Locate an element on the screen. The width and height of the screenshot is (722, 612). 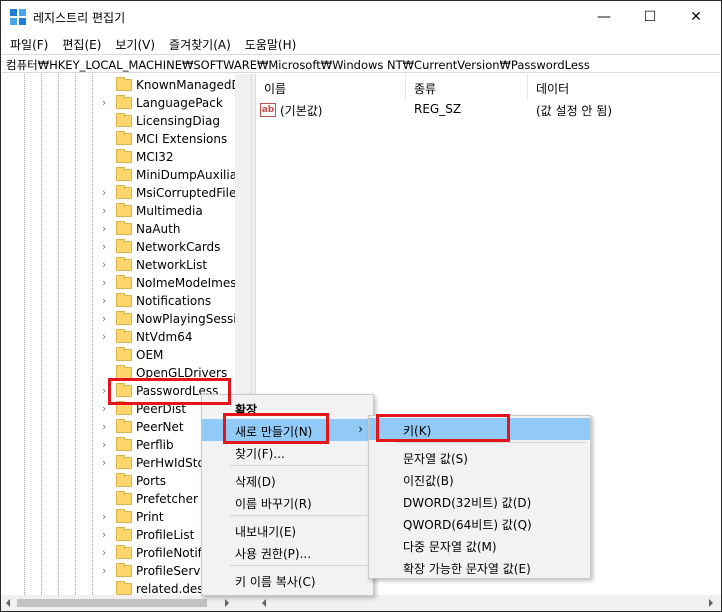
tree-item-label: MCI32 is located at coordinates (155, 157).